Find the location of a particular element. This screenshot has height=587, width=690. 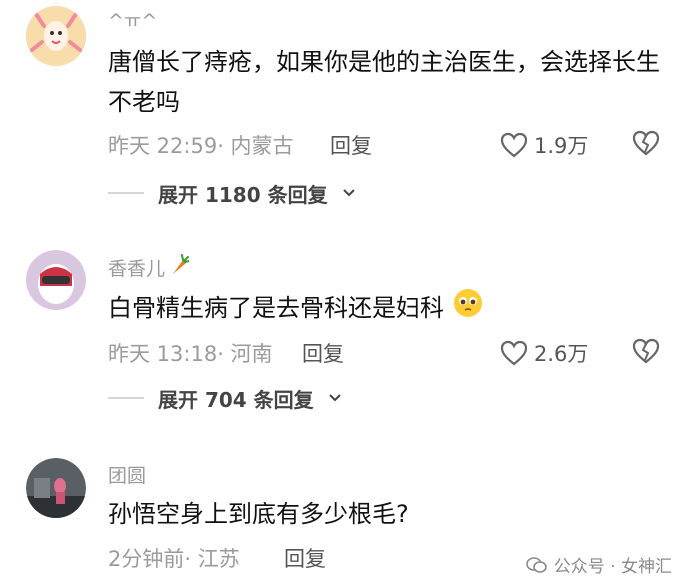

like-count: 1.9万 is located at coordinates (561, 146).